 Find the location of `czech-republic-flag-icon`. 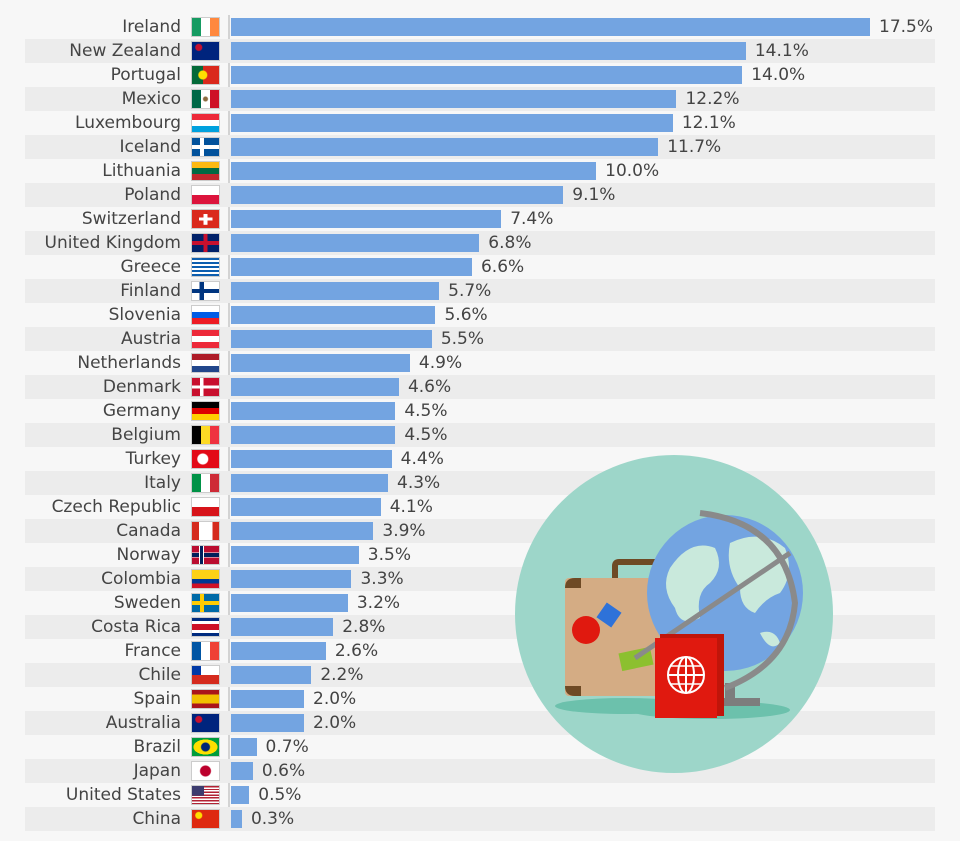

czech-republic-flag-icon is located at coordinates (205, 507).